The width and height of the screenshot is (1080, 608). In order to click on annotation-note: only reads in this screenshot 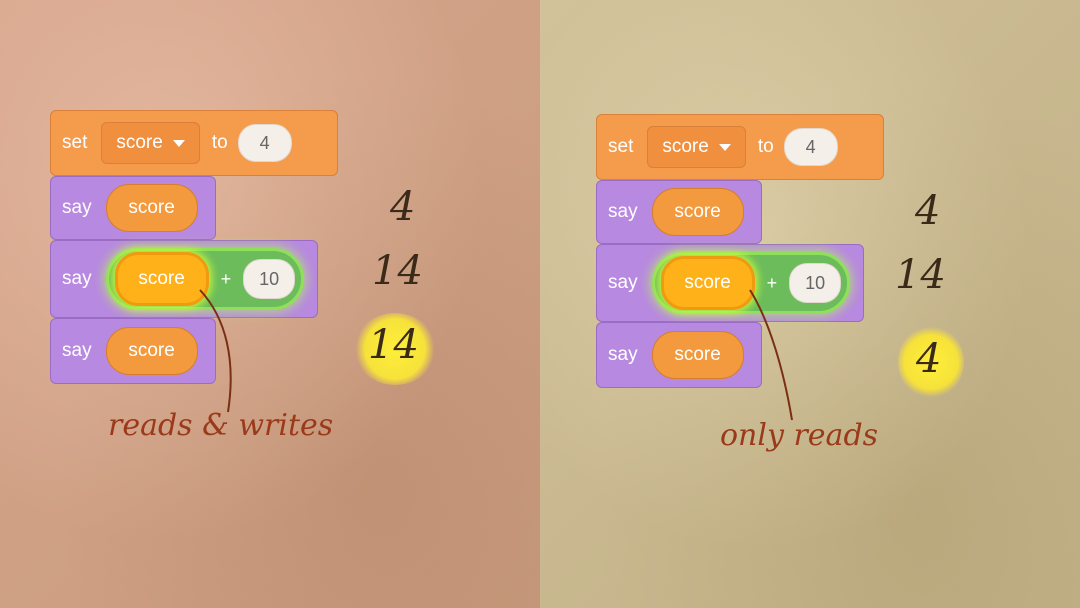, I will do `click(799, 435)`.